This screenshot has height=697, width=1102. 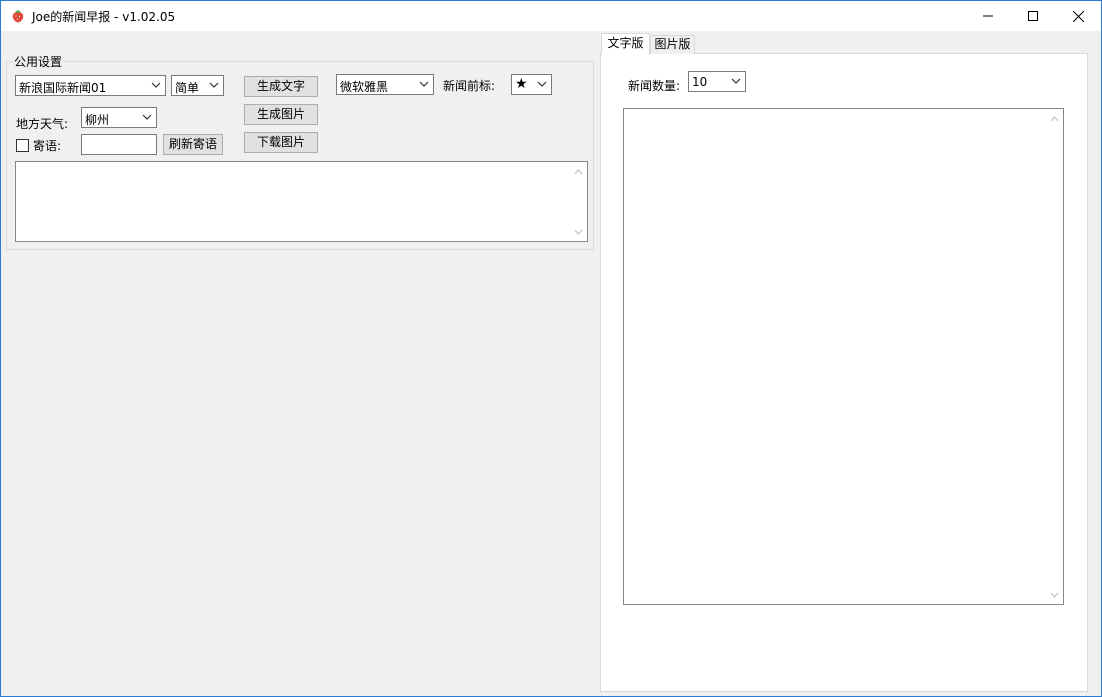 I want to click on window-title: Joe的新闻早报 - v1.02.05, so click(x=104, y=17).